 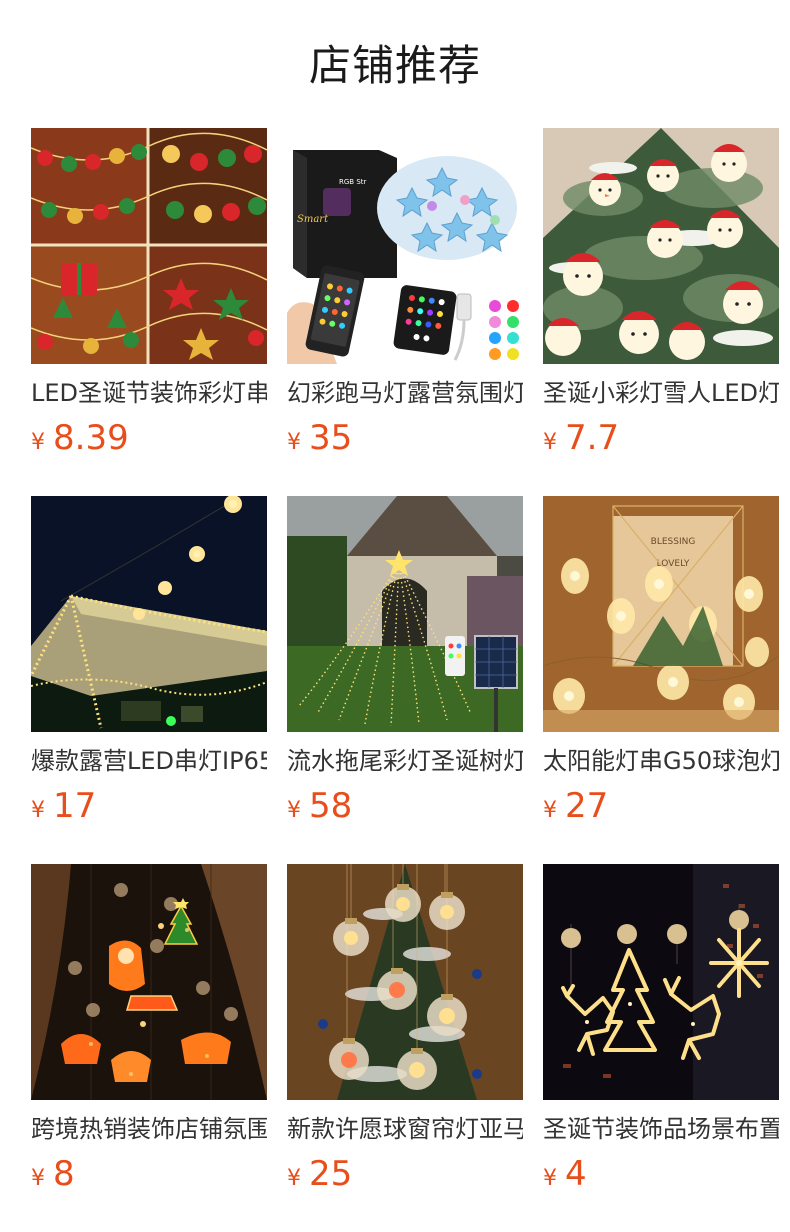 What do you see at coordinates (149, 1129) in the screenshot?
I see `product-name: 跨境热销装饰店铺氛围灯` at bounding box center [149, 1129].